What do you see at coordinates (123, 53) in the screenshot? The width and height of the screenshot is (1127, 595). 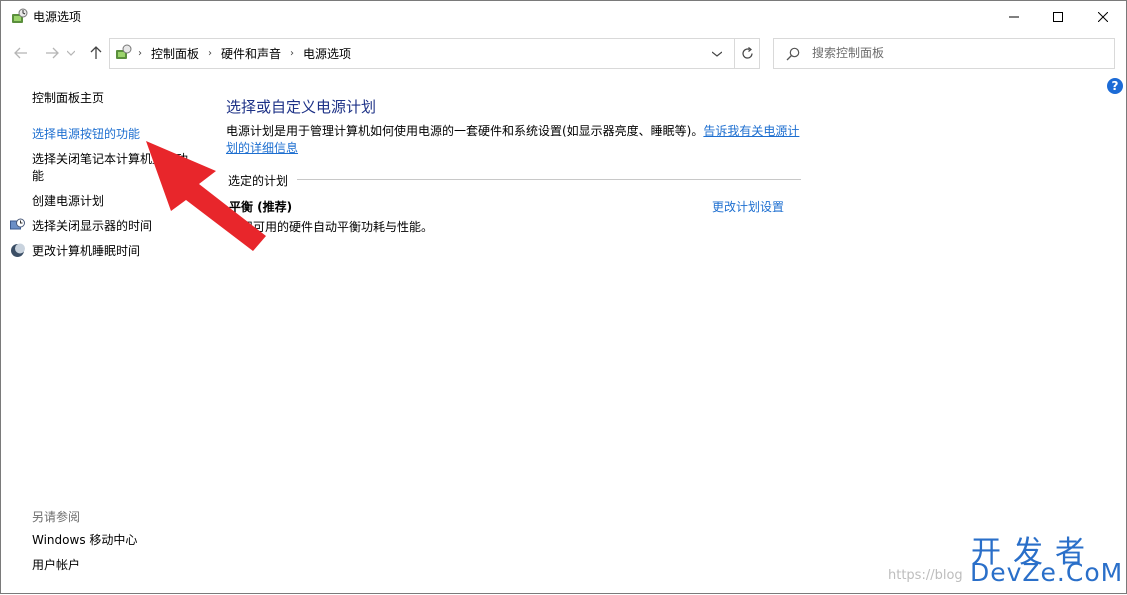 I see `control-panel-icon` at bounding box center [123, 53].